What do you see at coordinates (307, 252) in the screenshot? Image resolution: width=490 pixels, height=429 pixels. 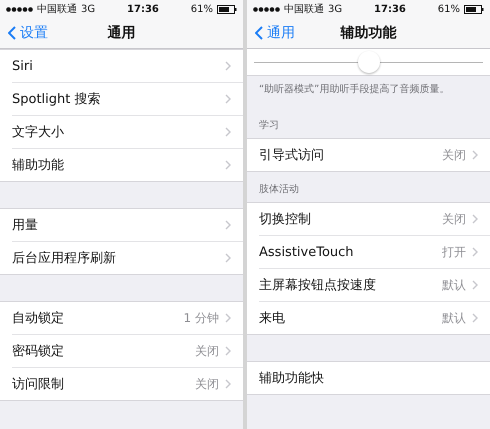 I see `row-label: AssistiveTouch` at bounding box center [307, 252].